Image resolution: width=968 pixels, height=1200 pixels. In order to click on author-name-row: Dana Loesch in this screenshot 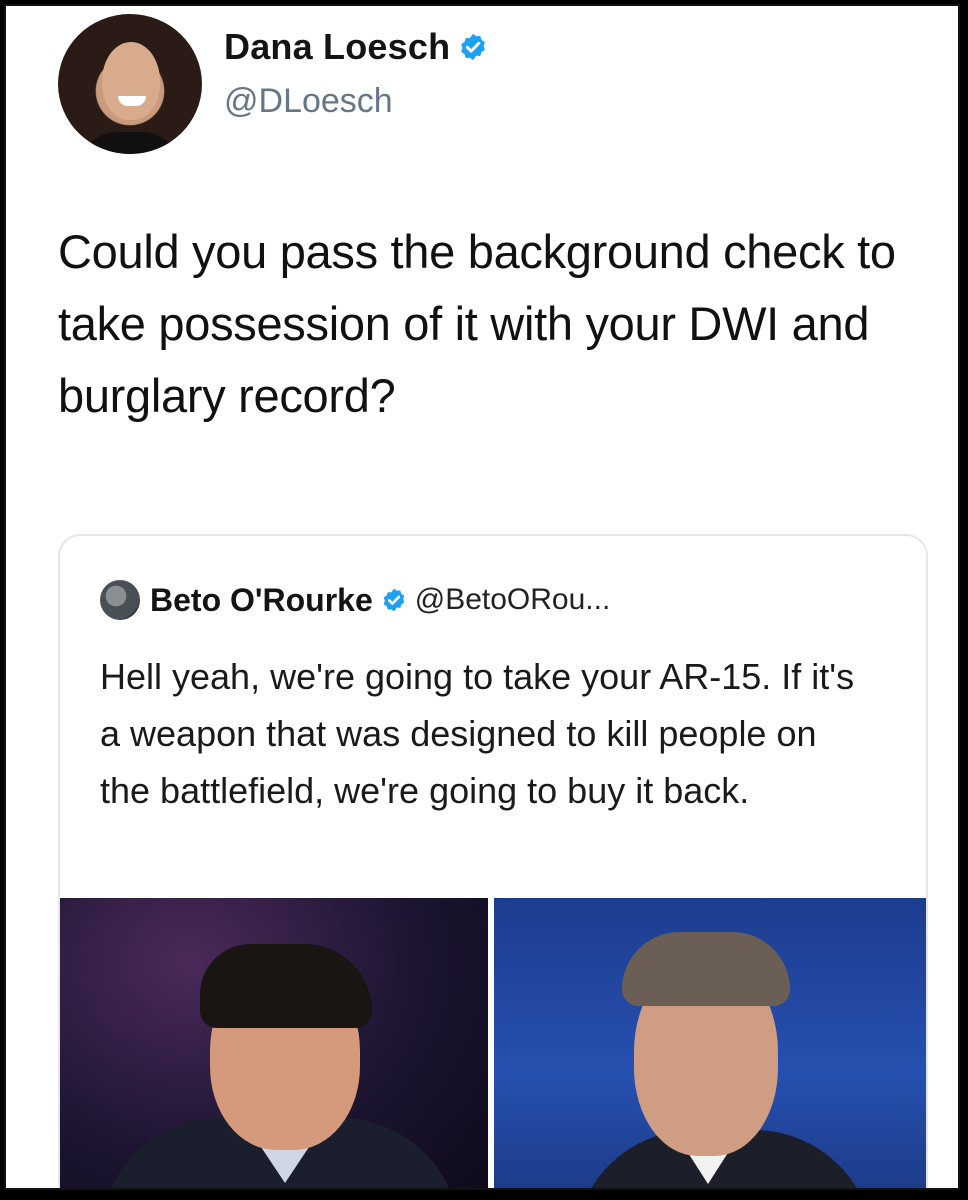, I will do `click(356, 47)`.